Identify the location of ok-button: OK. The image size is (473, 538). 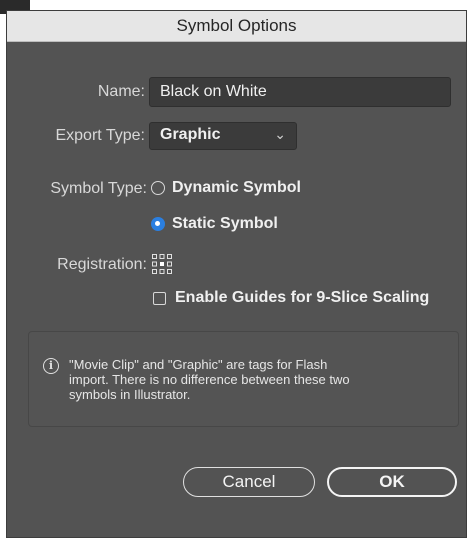
(392, 482).